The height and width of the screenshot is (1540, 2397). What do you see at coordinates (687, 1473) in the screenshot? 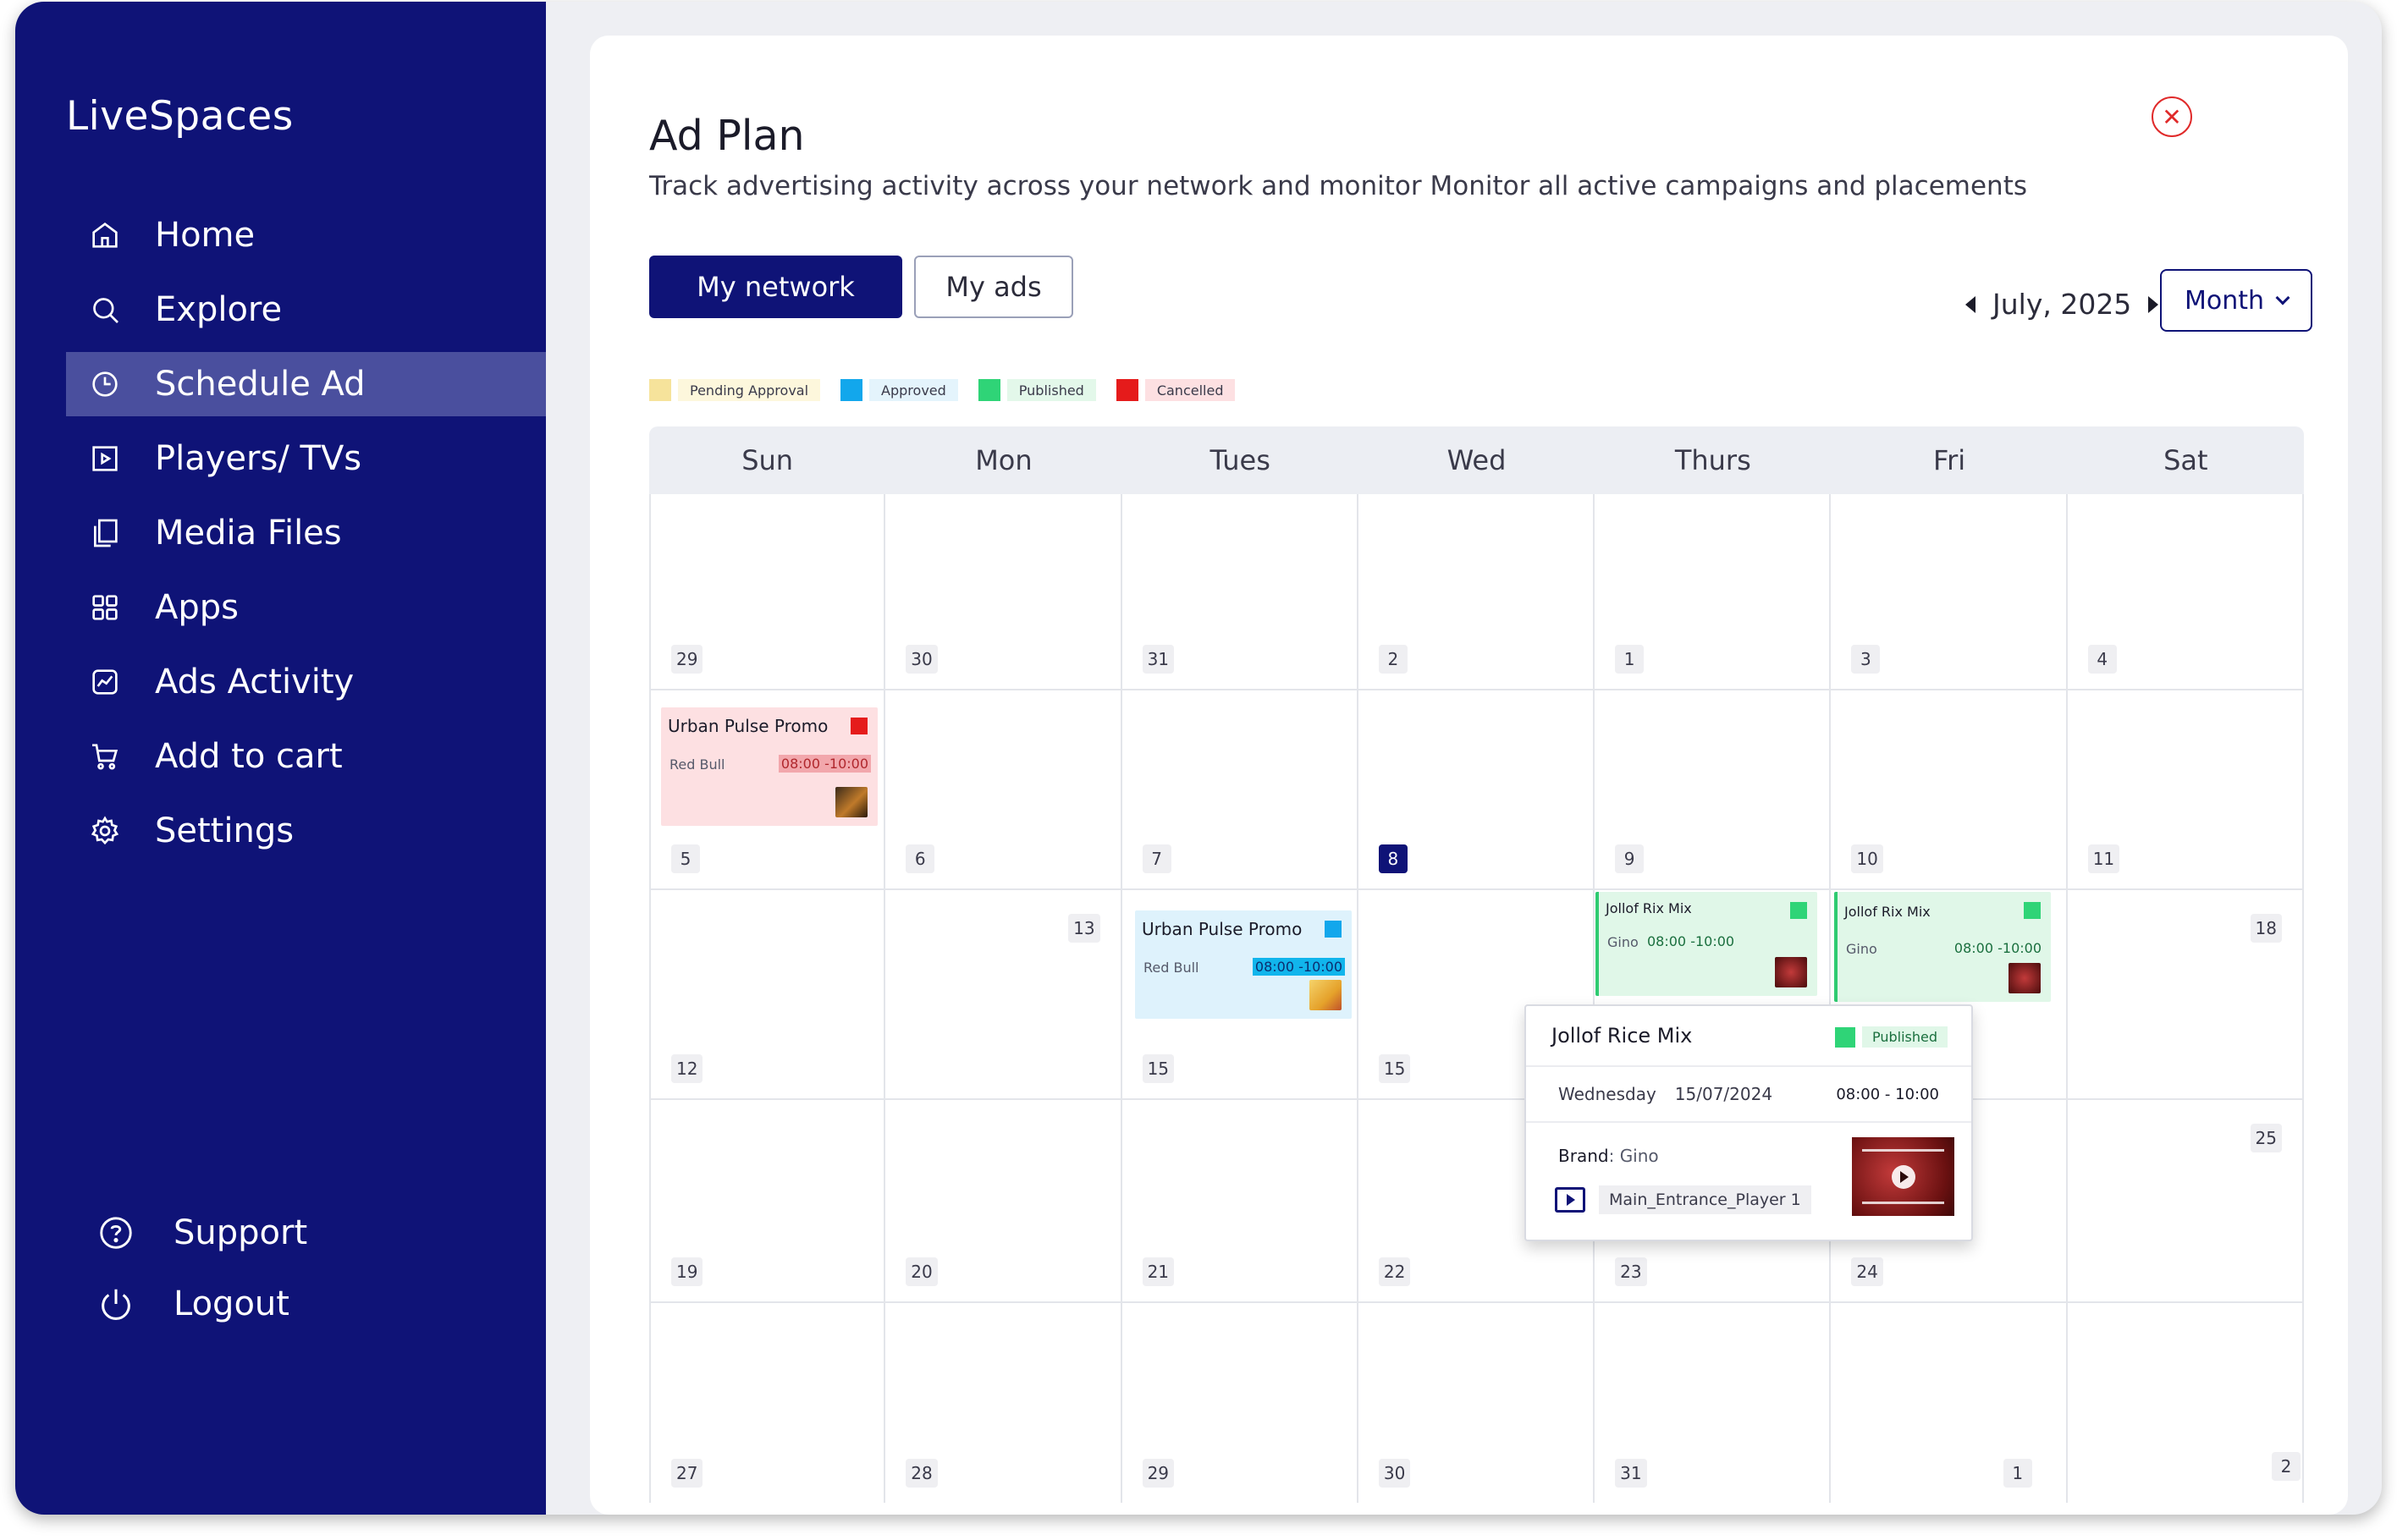
I see `day-number: 27` at bounding box center [687, 1473].